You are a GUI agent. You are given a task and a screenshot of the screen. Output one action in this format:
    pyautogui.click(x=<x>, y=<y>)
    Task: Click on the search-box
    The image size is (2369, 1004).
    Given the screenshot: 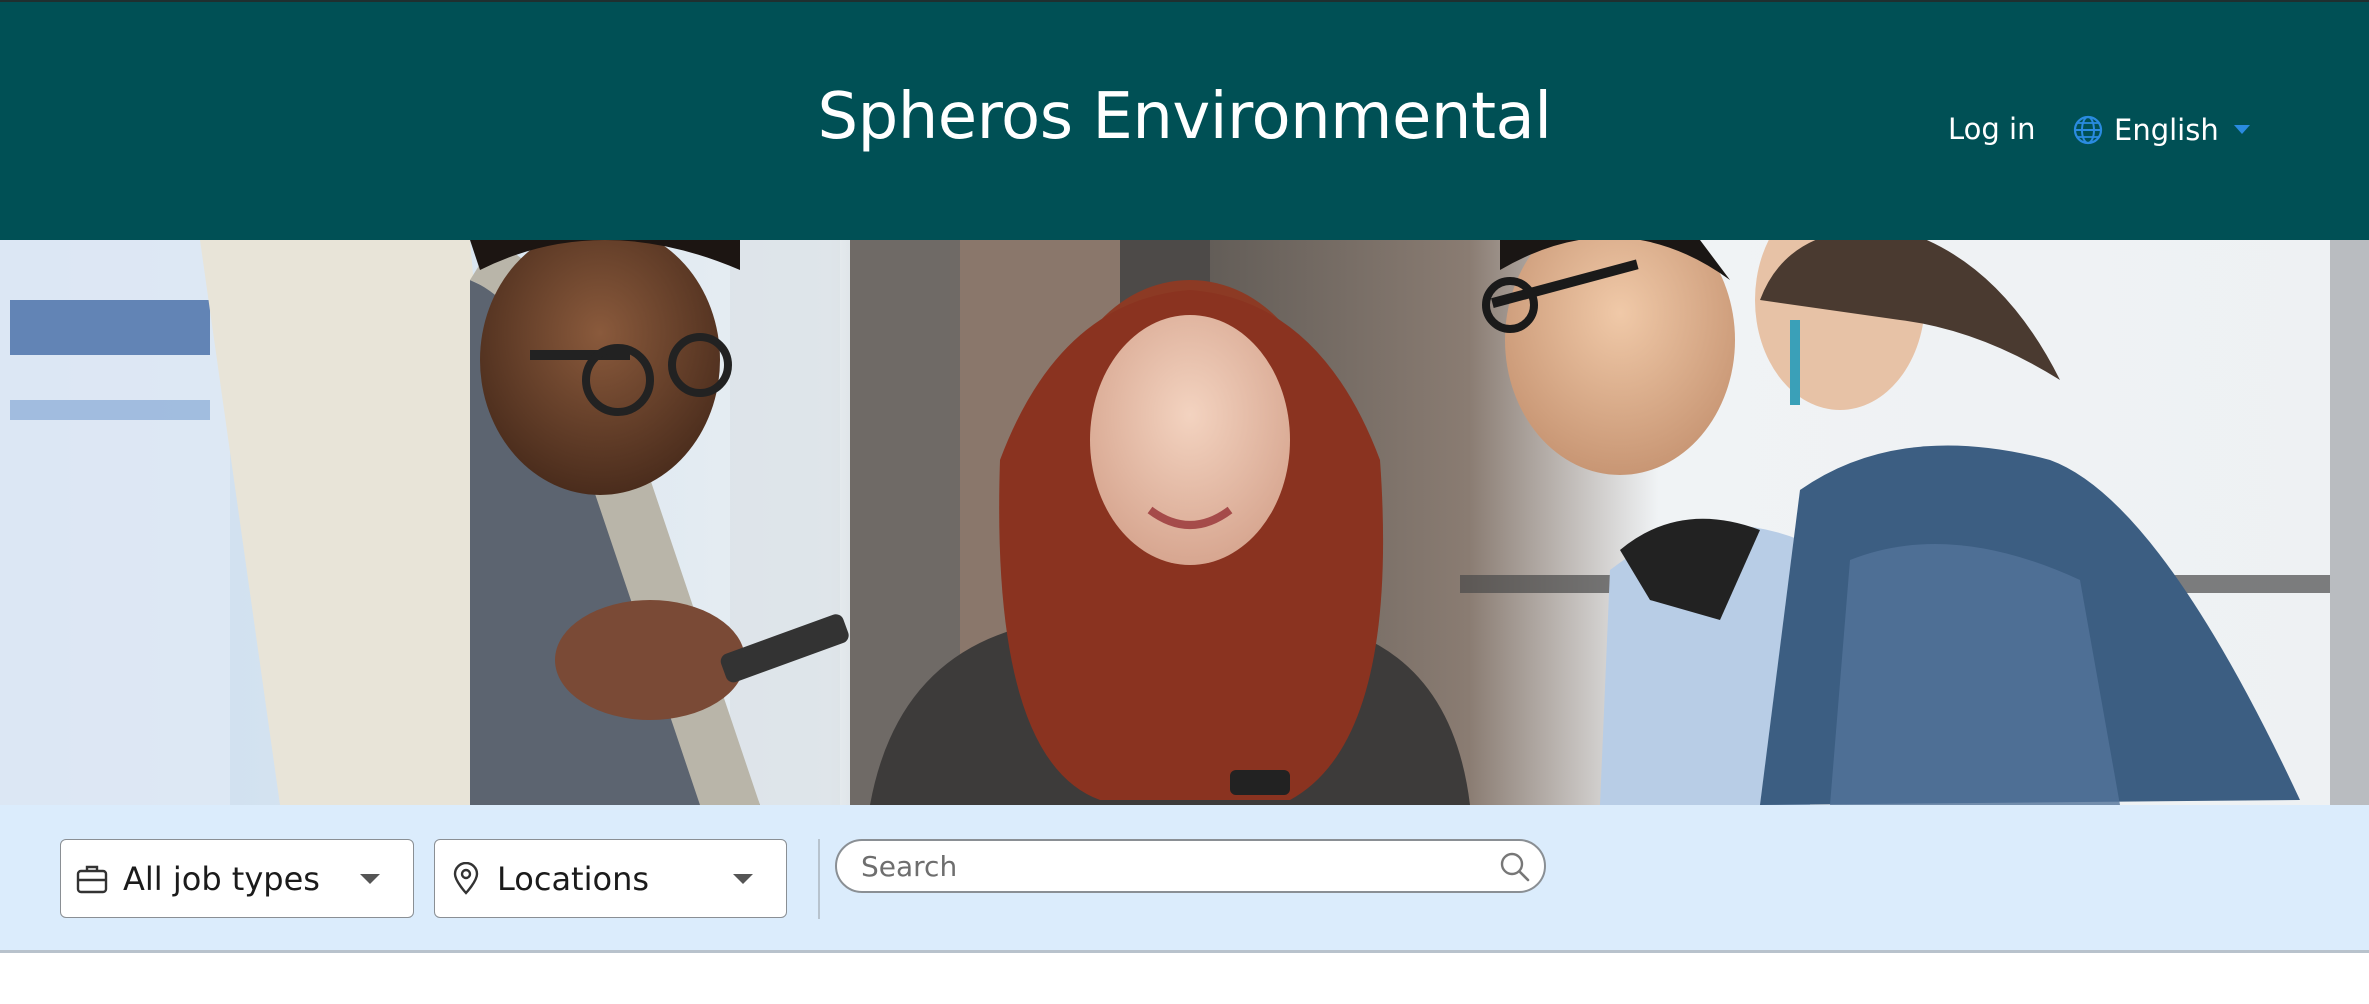 What is the action you would take?
    pyautogui.click(x=1190, y=866)
    